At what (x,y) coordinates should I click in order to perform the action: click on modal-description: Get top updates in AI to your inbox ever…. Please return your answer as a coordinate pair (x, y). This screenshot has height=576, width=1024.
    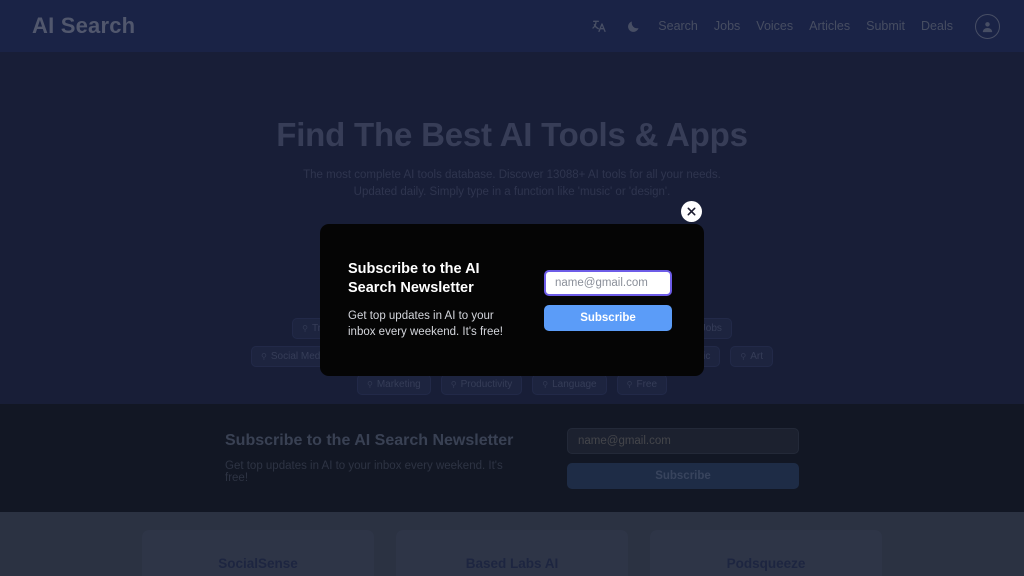
    Looking at the image, I should click on (425, 324).